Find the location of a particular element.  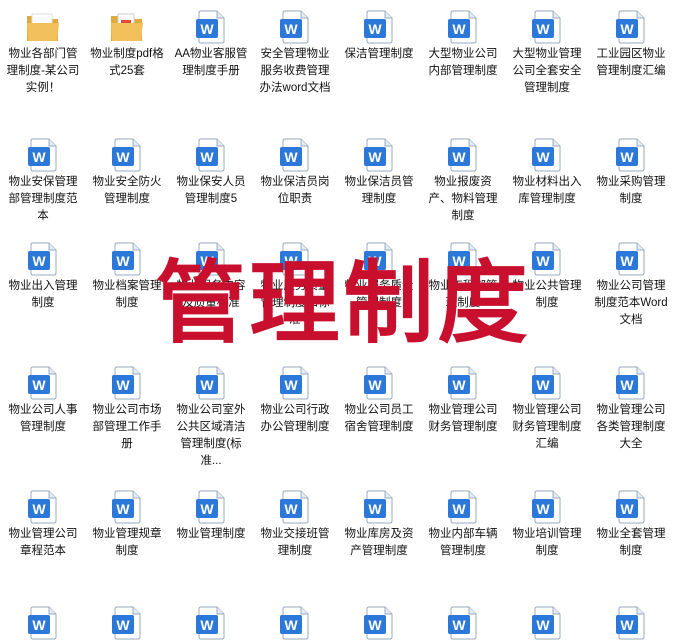

file-item: W 保洁管理制度 is located at coordinates (379, 31).